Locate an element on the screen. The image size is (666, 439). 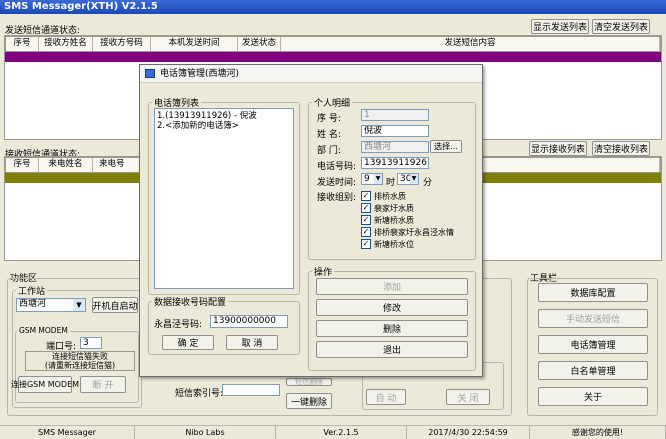
ok-button: 确 定 is located at coordinates (188, 342).